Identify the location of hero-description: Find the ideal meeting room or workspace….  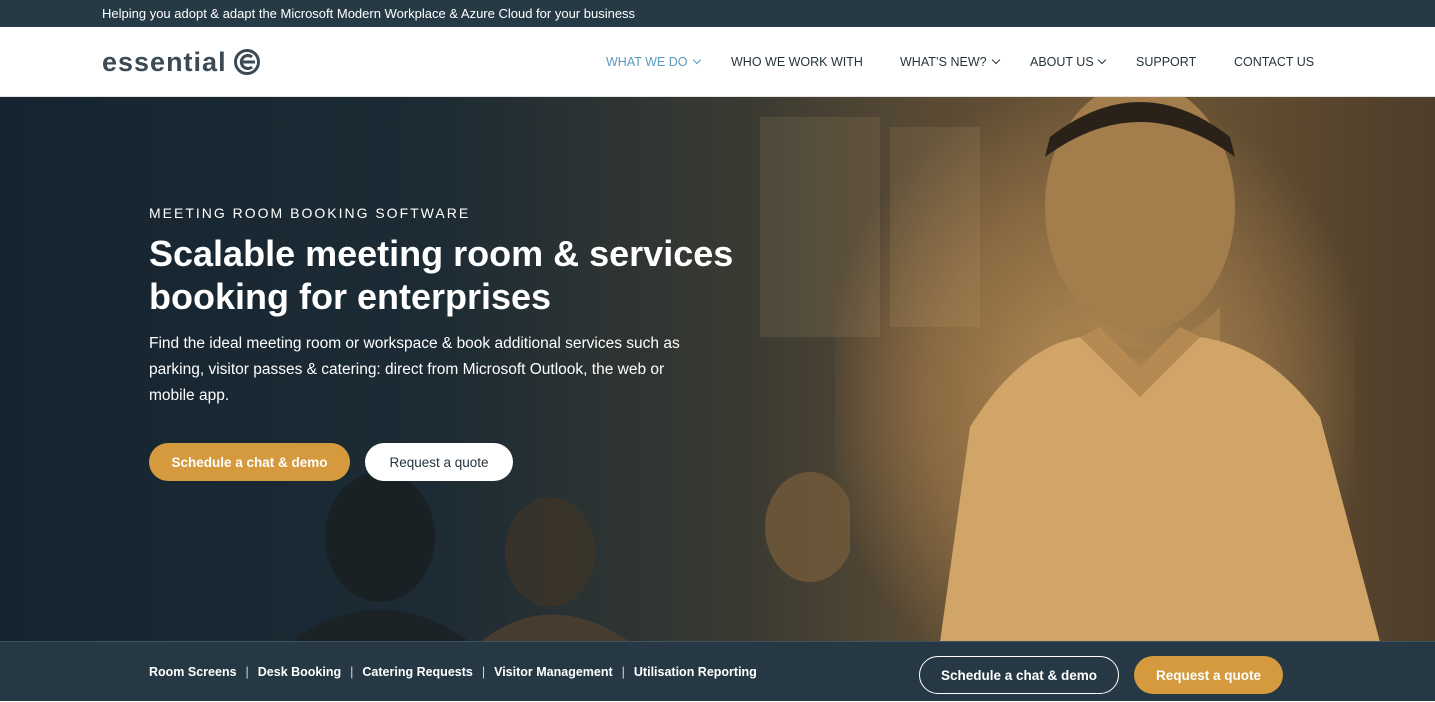
(414, 369).